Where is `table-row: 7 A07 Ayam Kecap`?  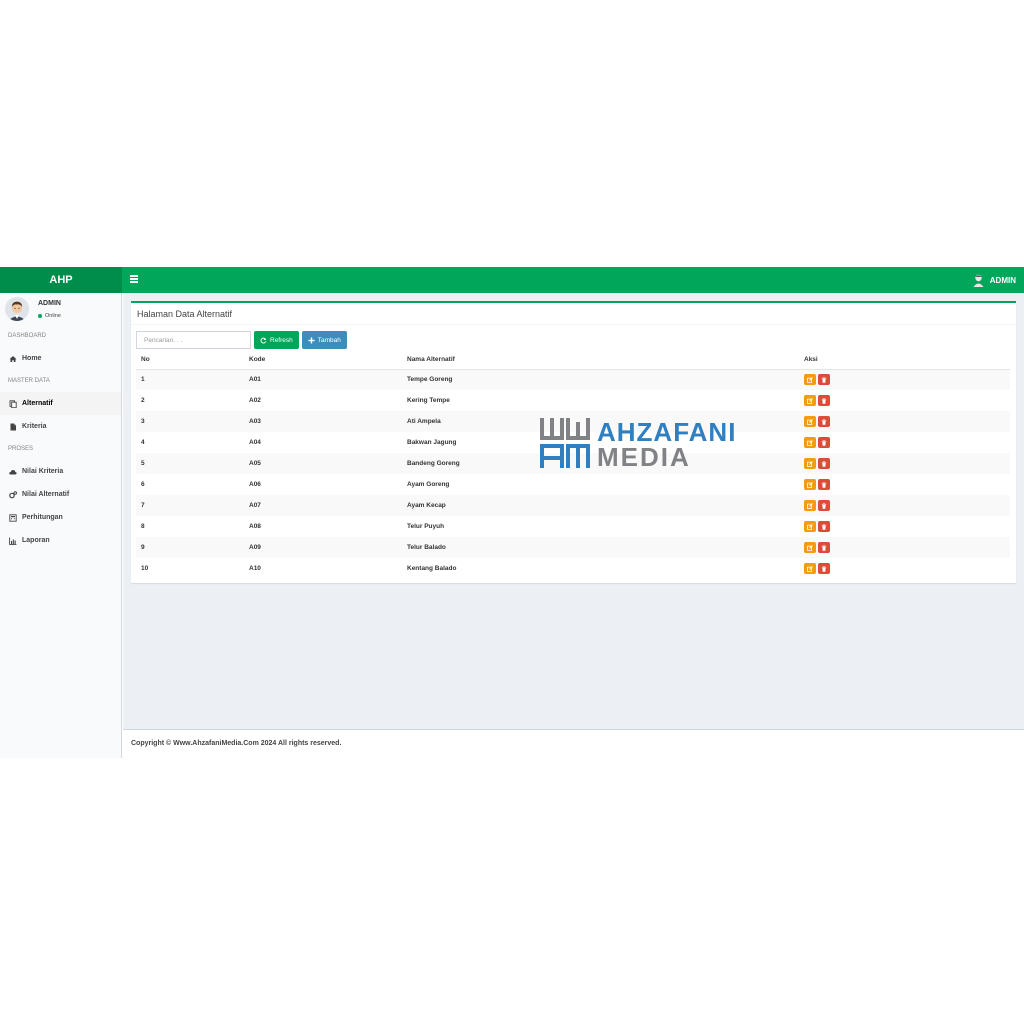
table-row: 7 A07 Ayam Kecap is located at coordinates (573, 505).